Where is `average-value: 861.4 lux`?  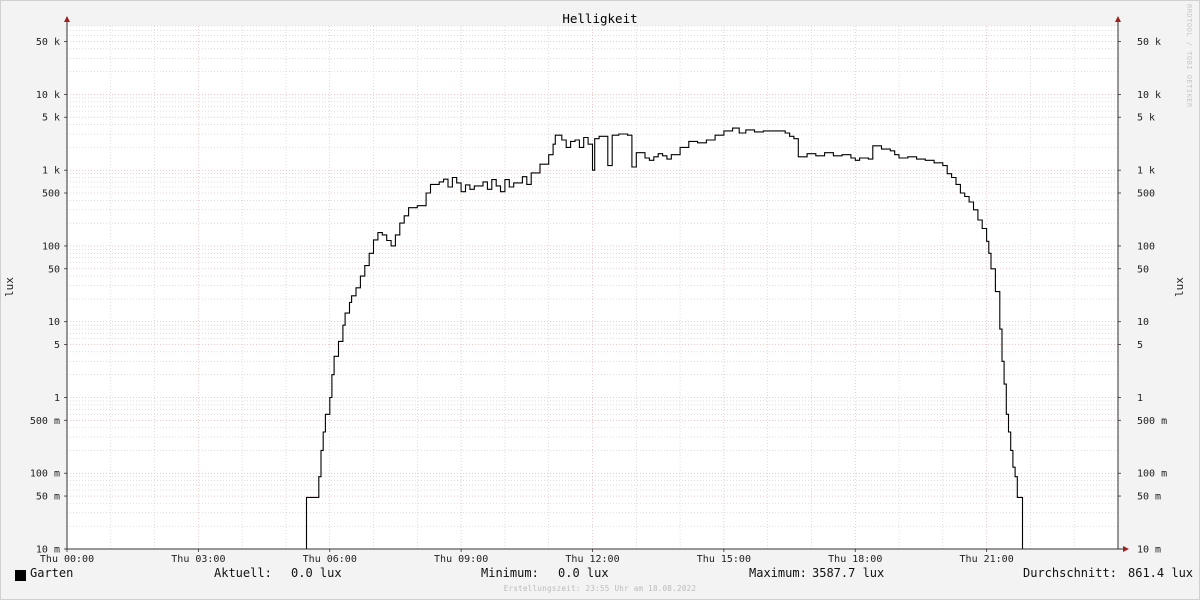 average-value: 861.4 lux is located at coordinates (1161, 573).